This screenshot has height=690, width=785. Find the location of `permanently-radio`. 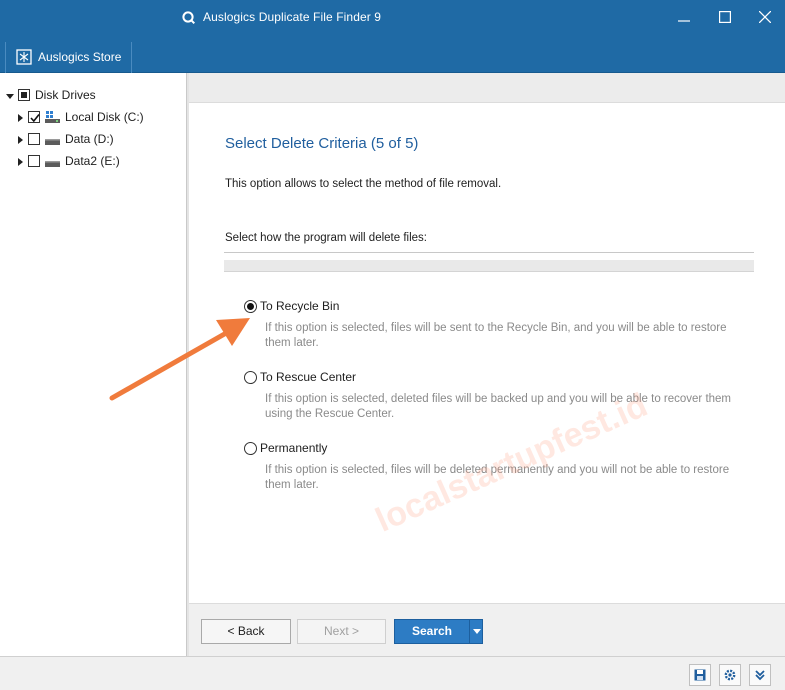

permanently-radio is located at coordinates (250, 448).